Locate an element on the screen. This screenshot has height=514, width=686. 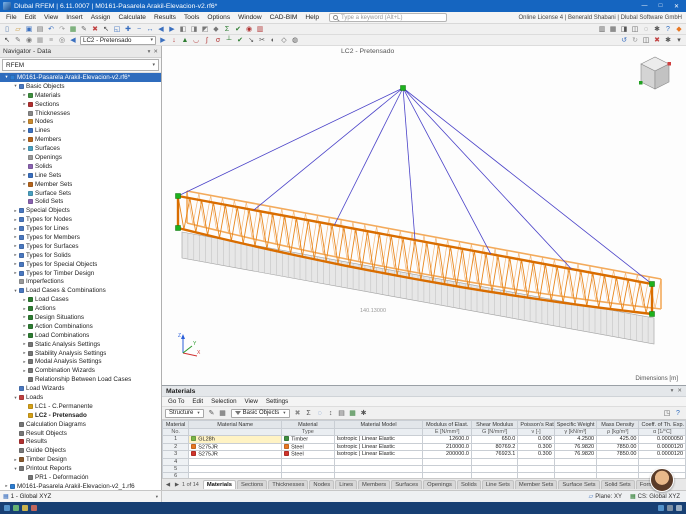
clear-filter-icon: ✖ is located at coordinates (298, 413).